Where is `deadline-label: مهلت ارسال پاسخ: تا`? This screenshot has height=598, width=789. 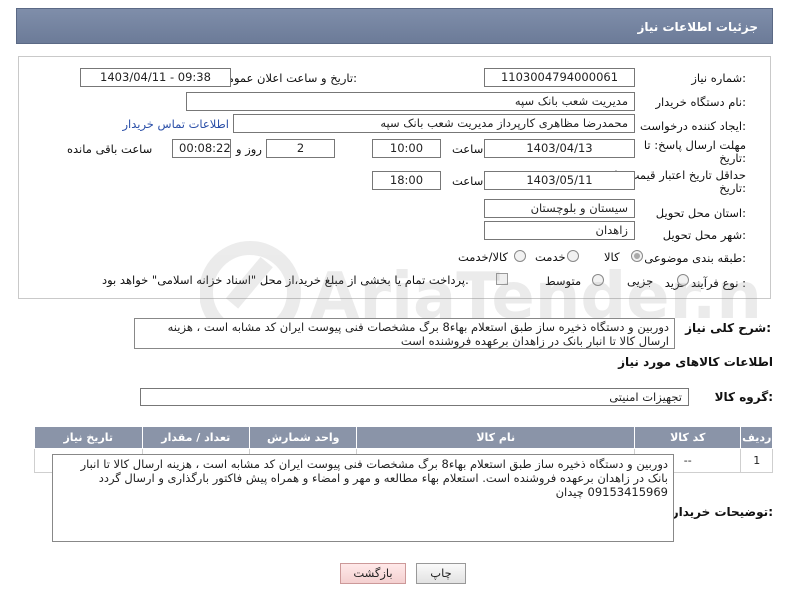
deadline-label: مهلت ارسال پاسخ: تا is located at coordinates (694, 145).